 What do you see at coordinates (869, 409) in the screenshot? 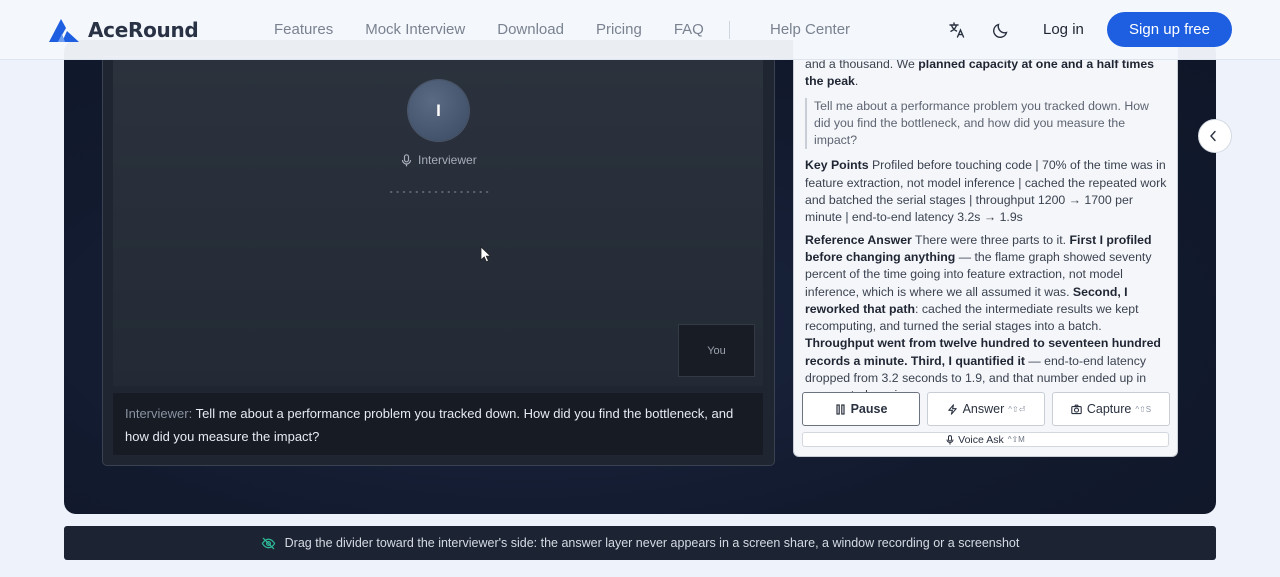
I see `pause-label: Pause` at bounding box center [869, 409].